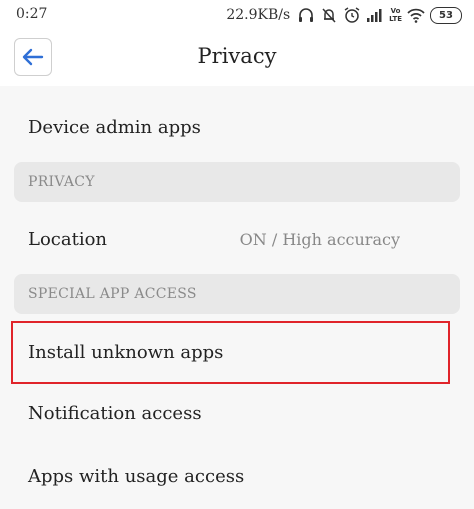 The height and width of the screenshot is (509, 474). What do you see at coordinates (352, 15) in the screenshot?
I see `alarm-icon` at bounding box center [352, 15].